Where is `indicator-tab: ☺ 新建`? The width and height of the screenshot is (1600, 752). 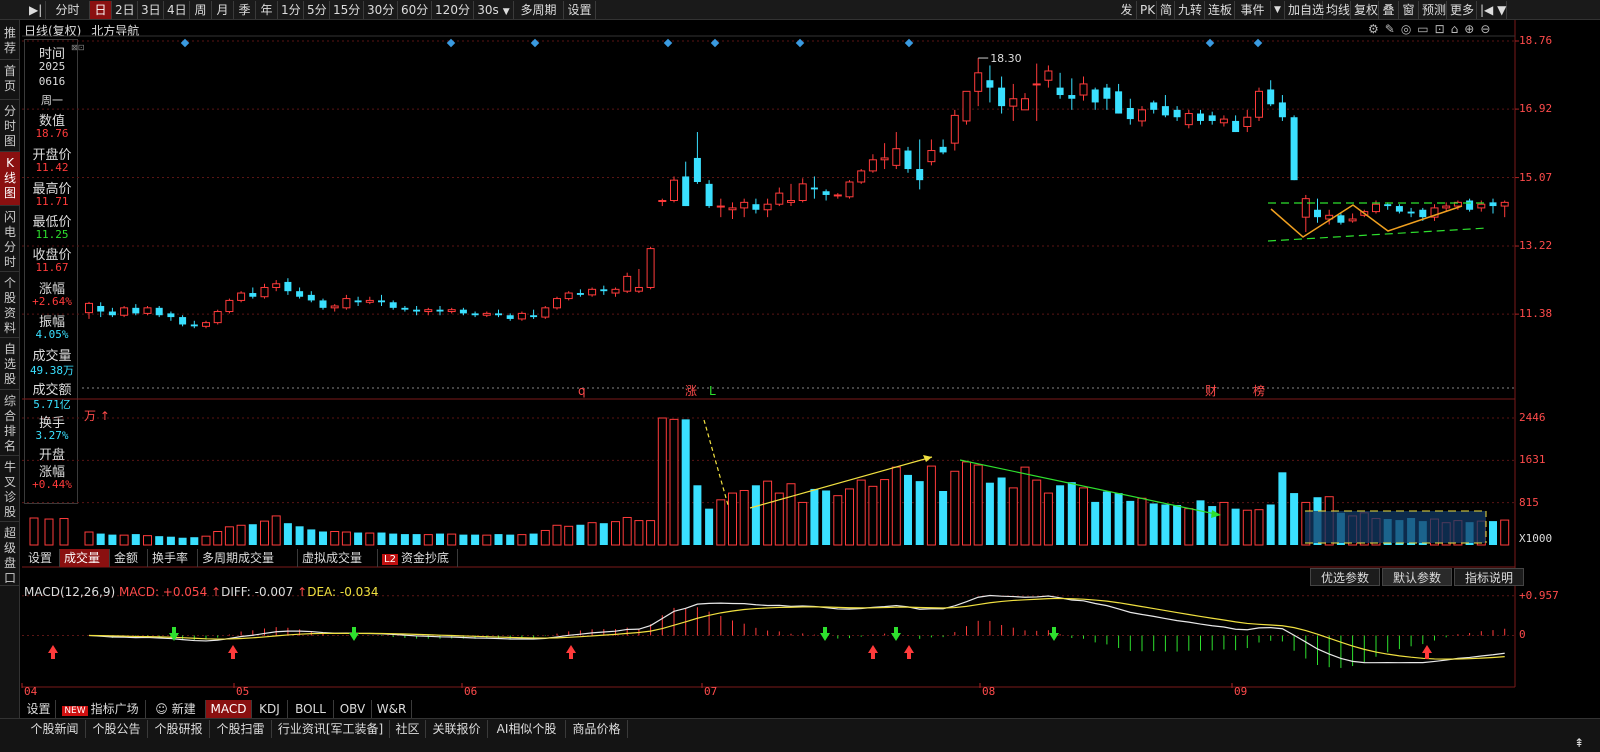
indicator-tab: ☺ 新建 is located at coordinates (176, 709).